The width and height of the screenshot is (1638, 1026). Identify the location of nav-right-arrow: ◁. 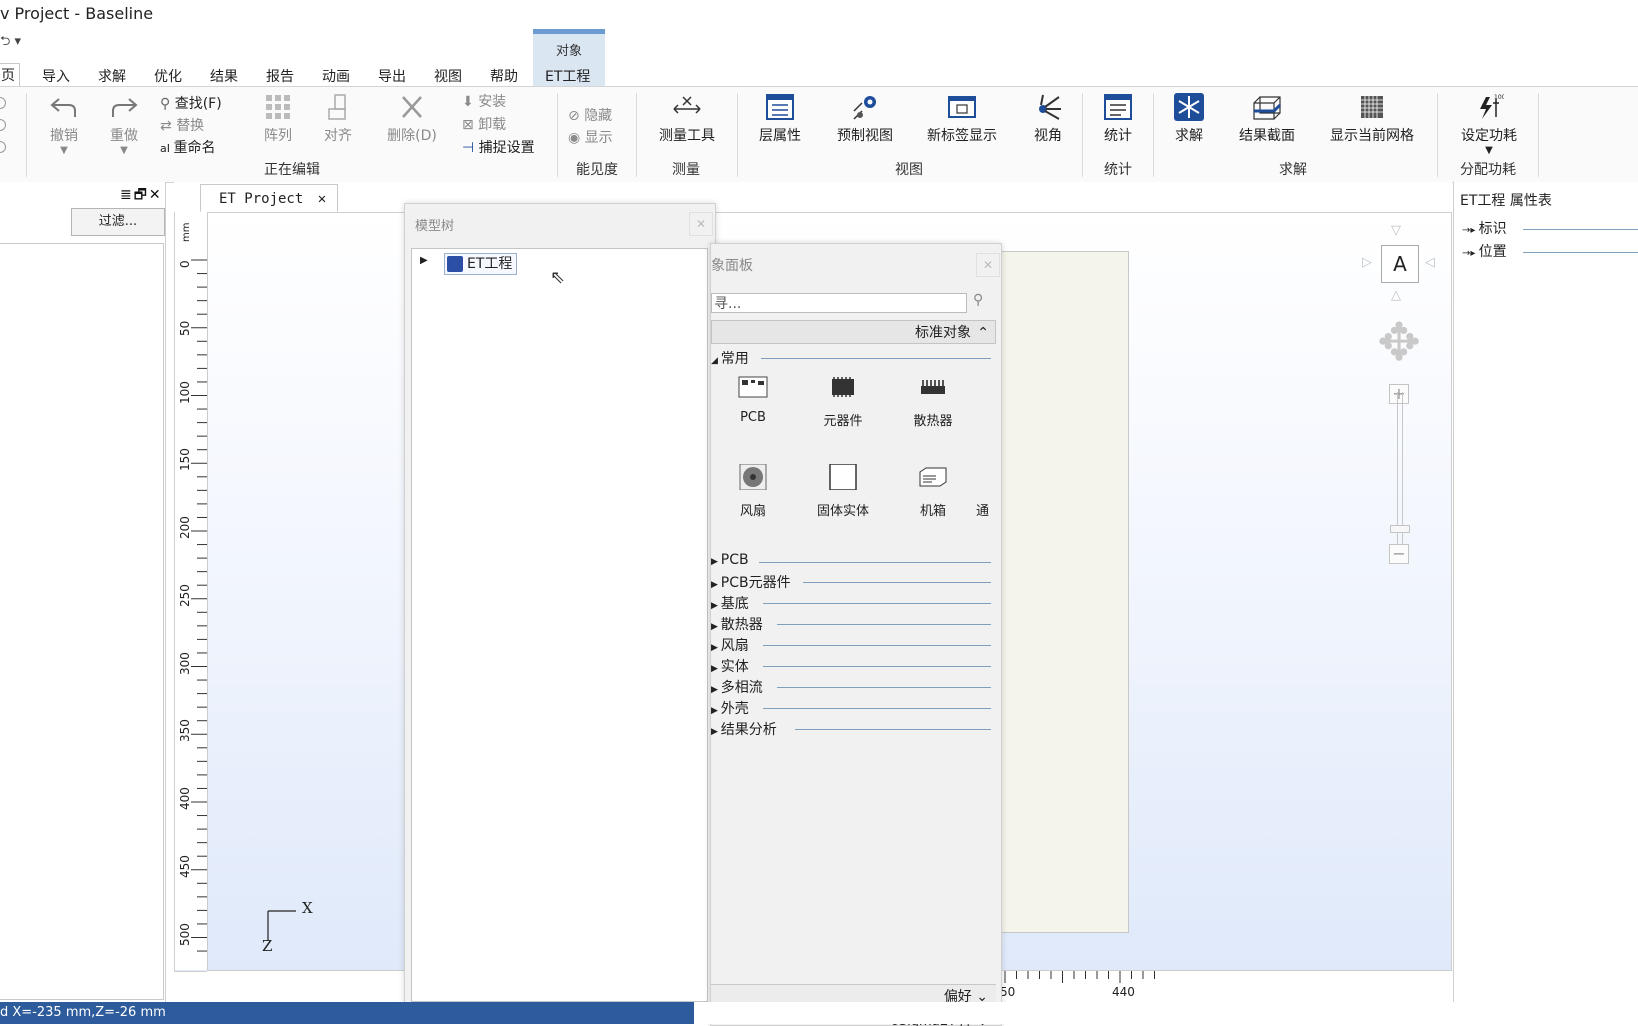
(1430, 262).